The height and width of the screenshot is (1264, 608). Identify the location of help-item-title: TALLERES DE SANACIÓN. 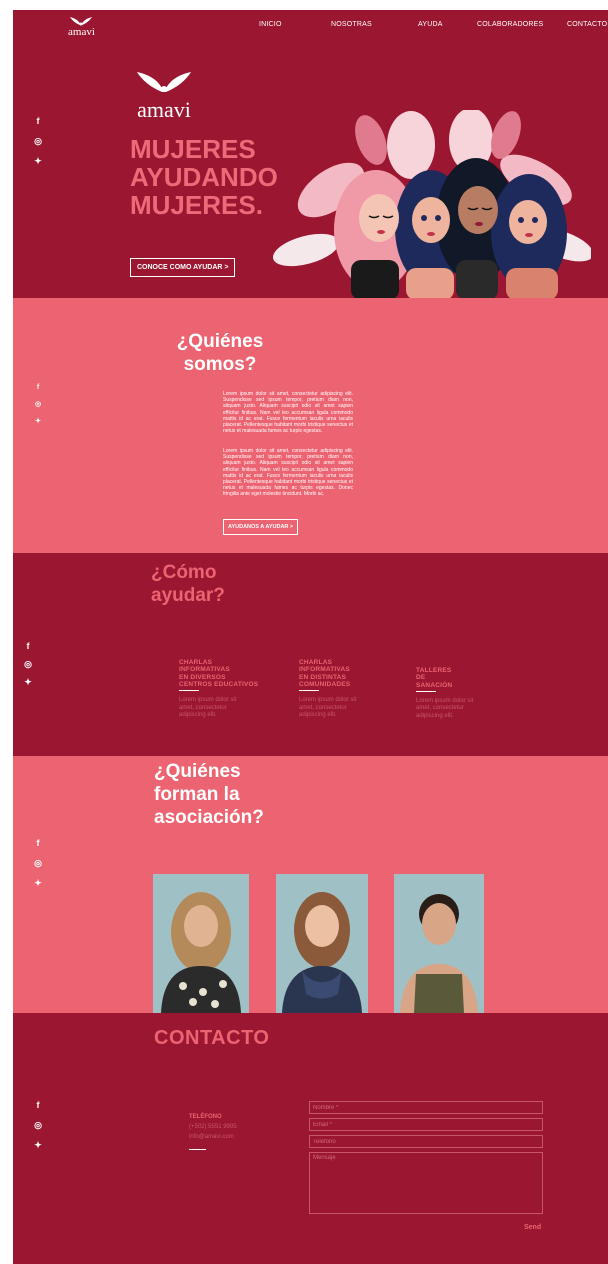
(465, 678).